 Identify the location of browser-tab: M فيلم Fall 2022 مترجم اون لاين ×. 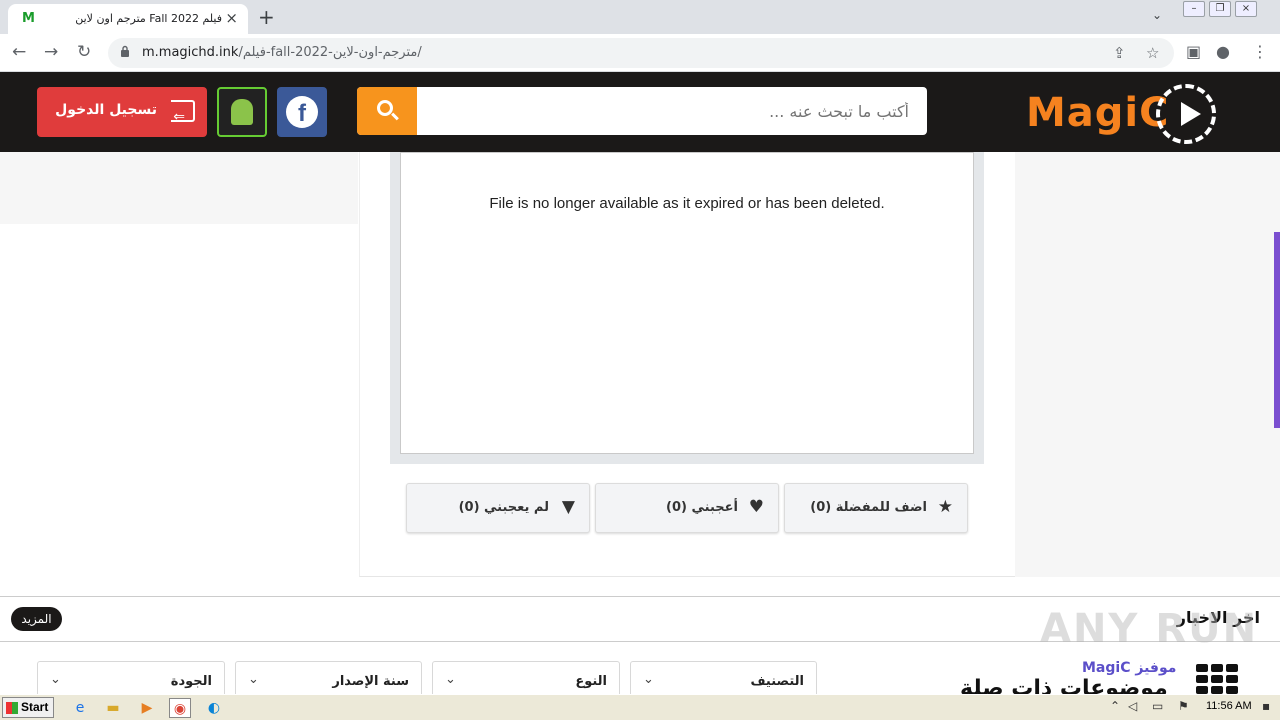
(128, 19).